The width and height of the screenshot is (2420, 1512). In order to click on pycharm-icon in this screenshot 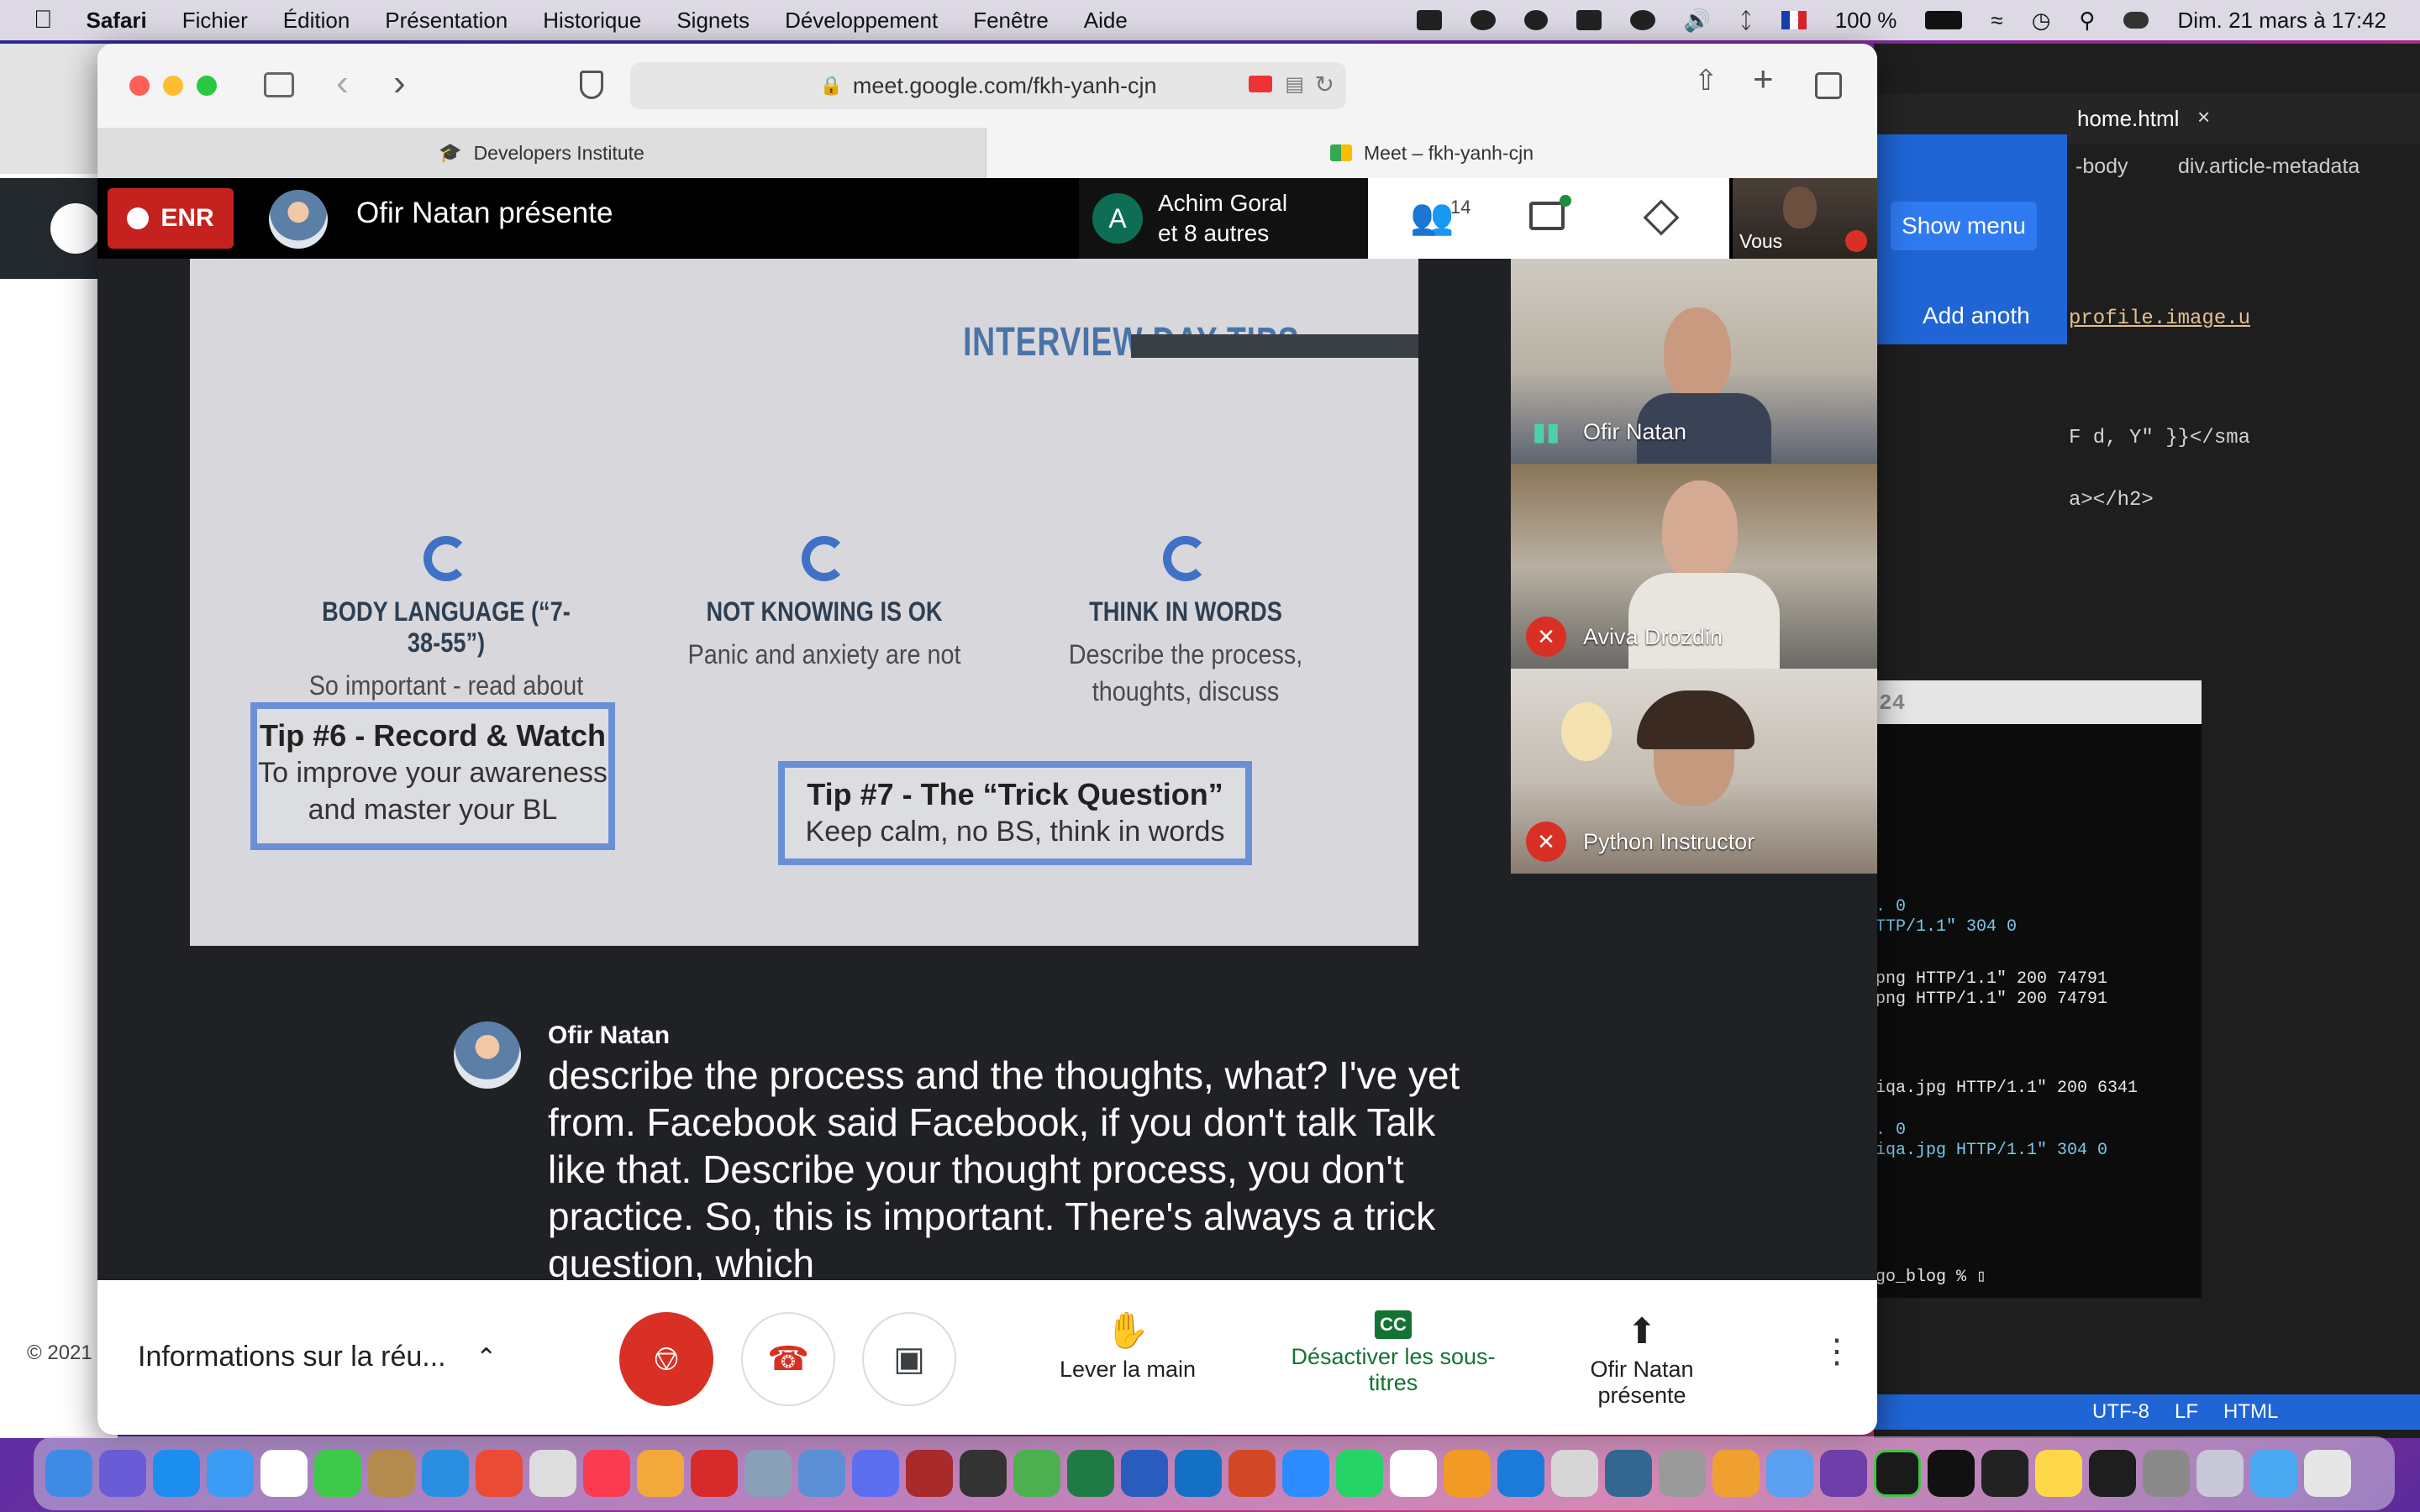, I will do `click(1951, 1473)`.